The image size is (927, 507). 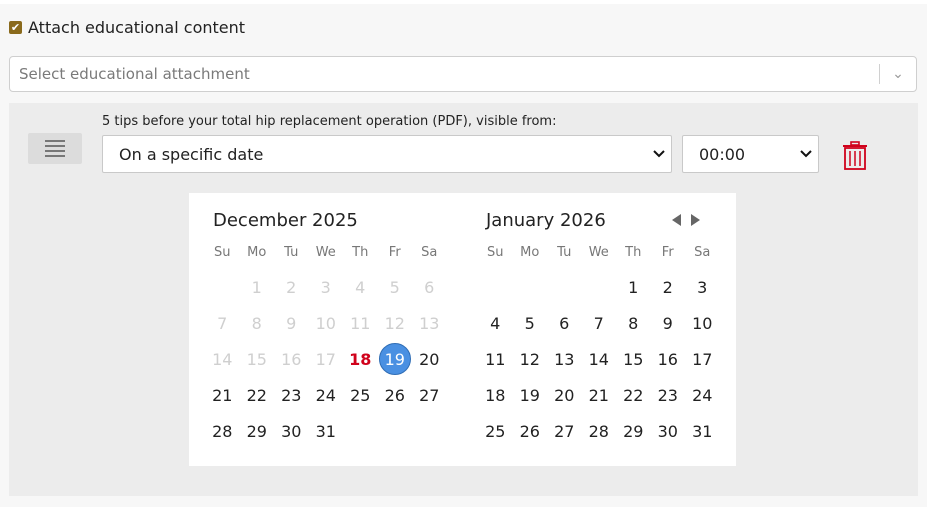 I want to click on attach-content-row: ✔ Attach educational content, so click(x=127, y=27).